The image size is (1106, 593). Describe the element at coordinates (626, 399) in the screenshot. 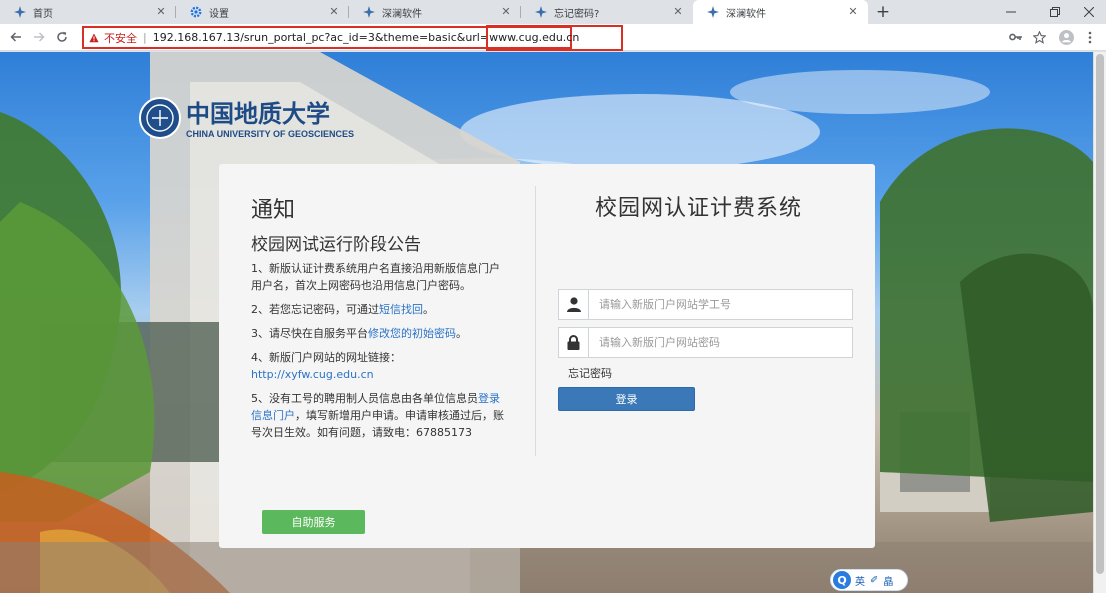

I see `login-button: 登录` at that location.